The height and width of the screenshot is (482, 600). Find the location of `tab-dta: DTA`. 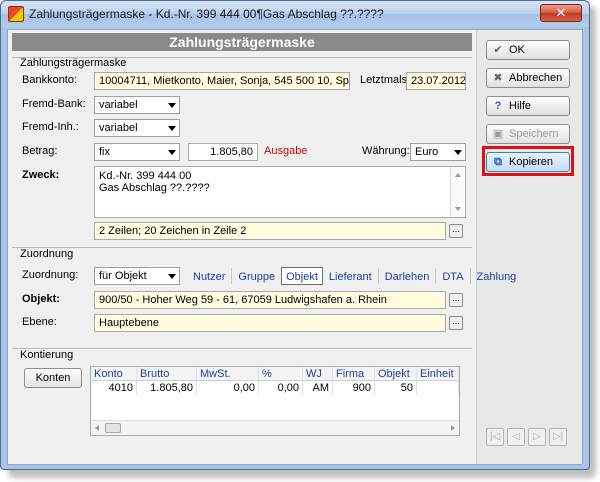

tab-dta: DTA is located at coordinates (452, 276).